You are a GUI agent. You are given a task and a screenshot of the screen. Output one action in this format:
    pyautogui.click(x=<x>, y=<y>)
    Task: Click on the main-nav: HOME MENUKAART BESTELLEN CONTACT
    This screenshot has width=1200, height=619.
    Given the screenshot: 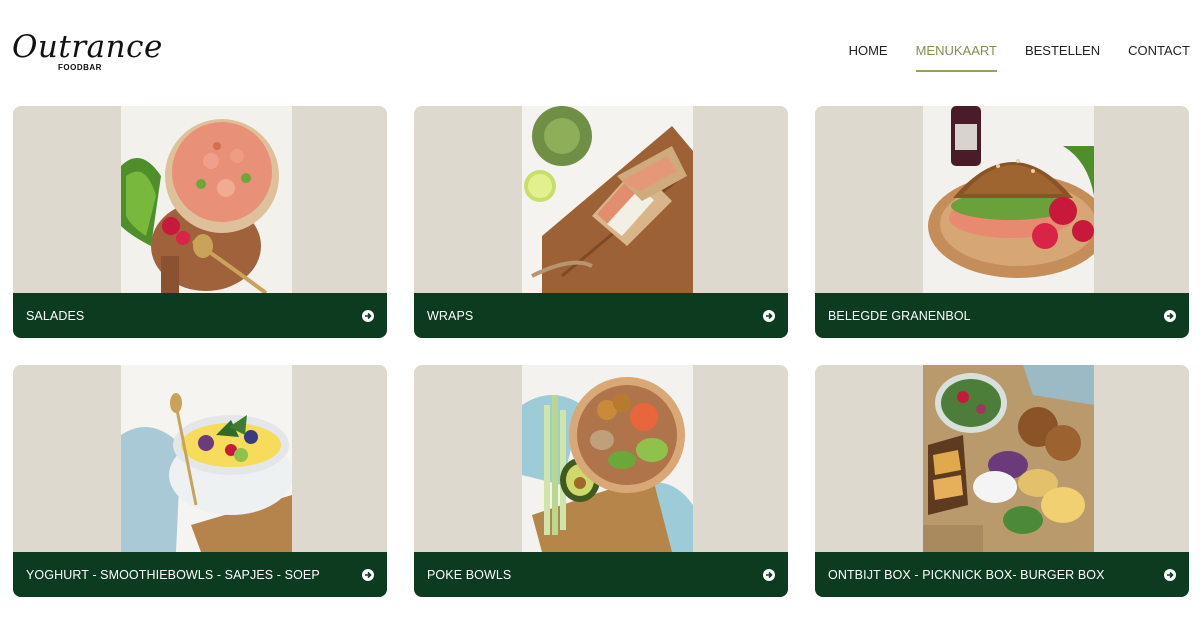 What is the action you would take?
    pyautogui.click(x=1019, y=57)
    